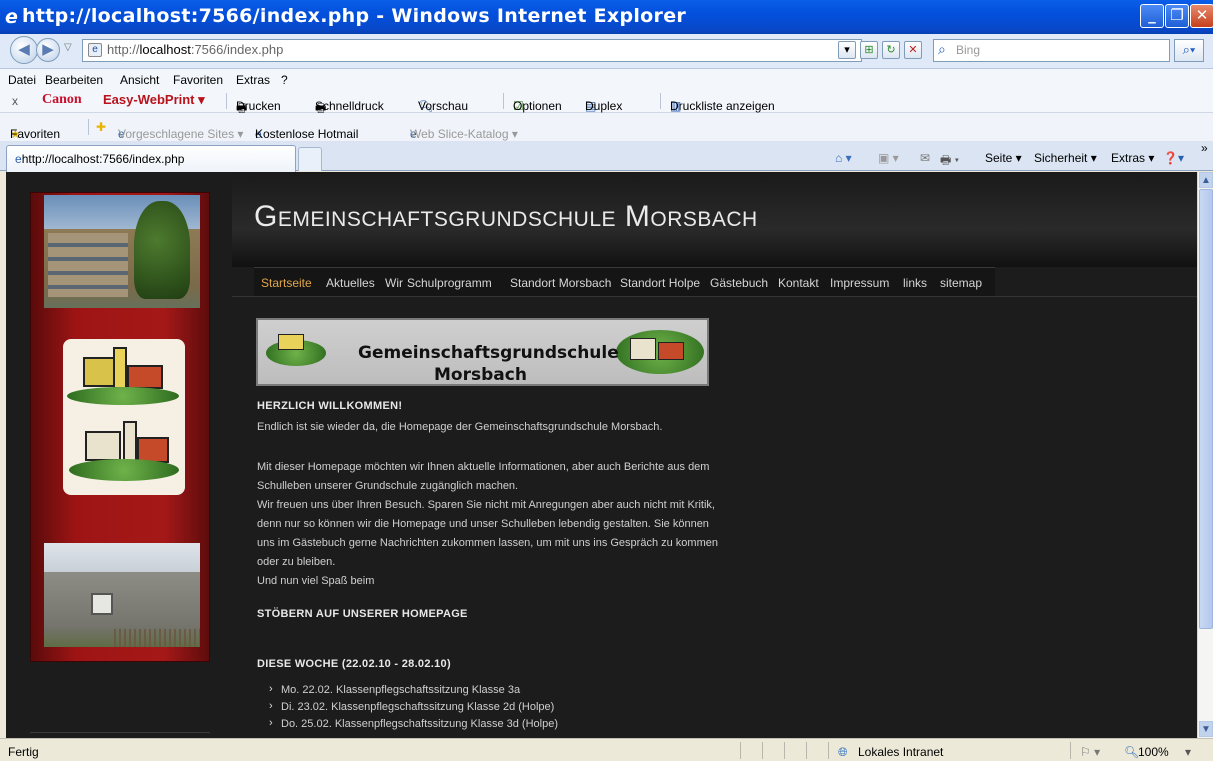 This screenshot has width=1213, height=761. Describe the element at coordinates (258, 106) in the screenshot. I see `print-label: Drucken` at that location.